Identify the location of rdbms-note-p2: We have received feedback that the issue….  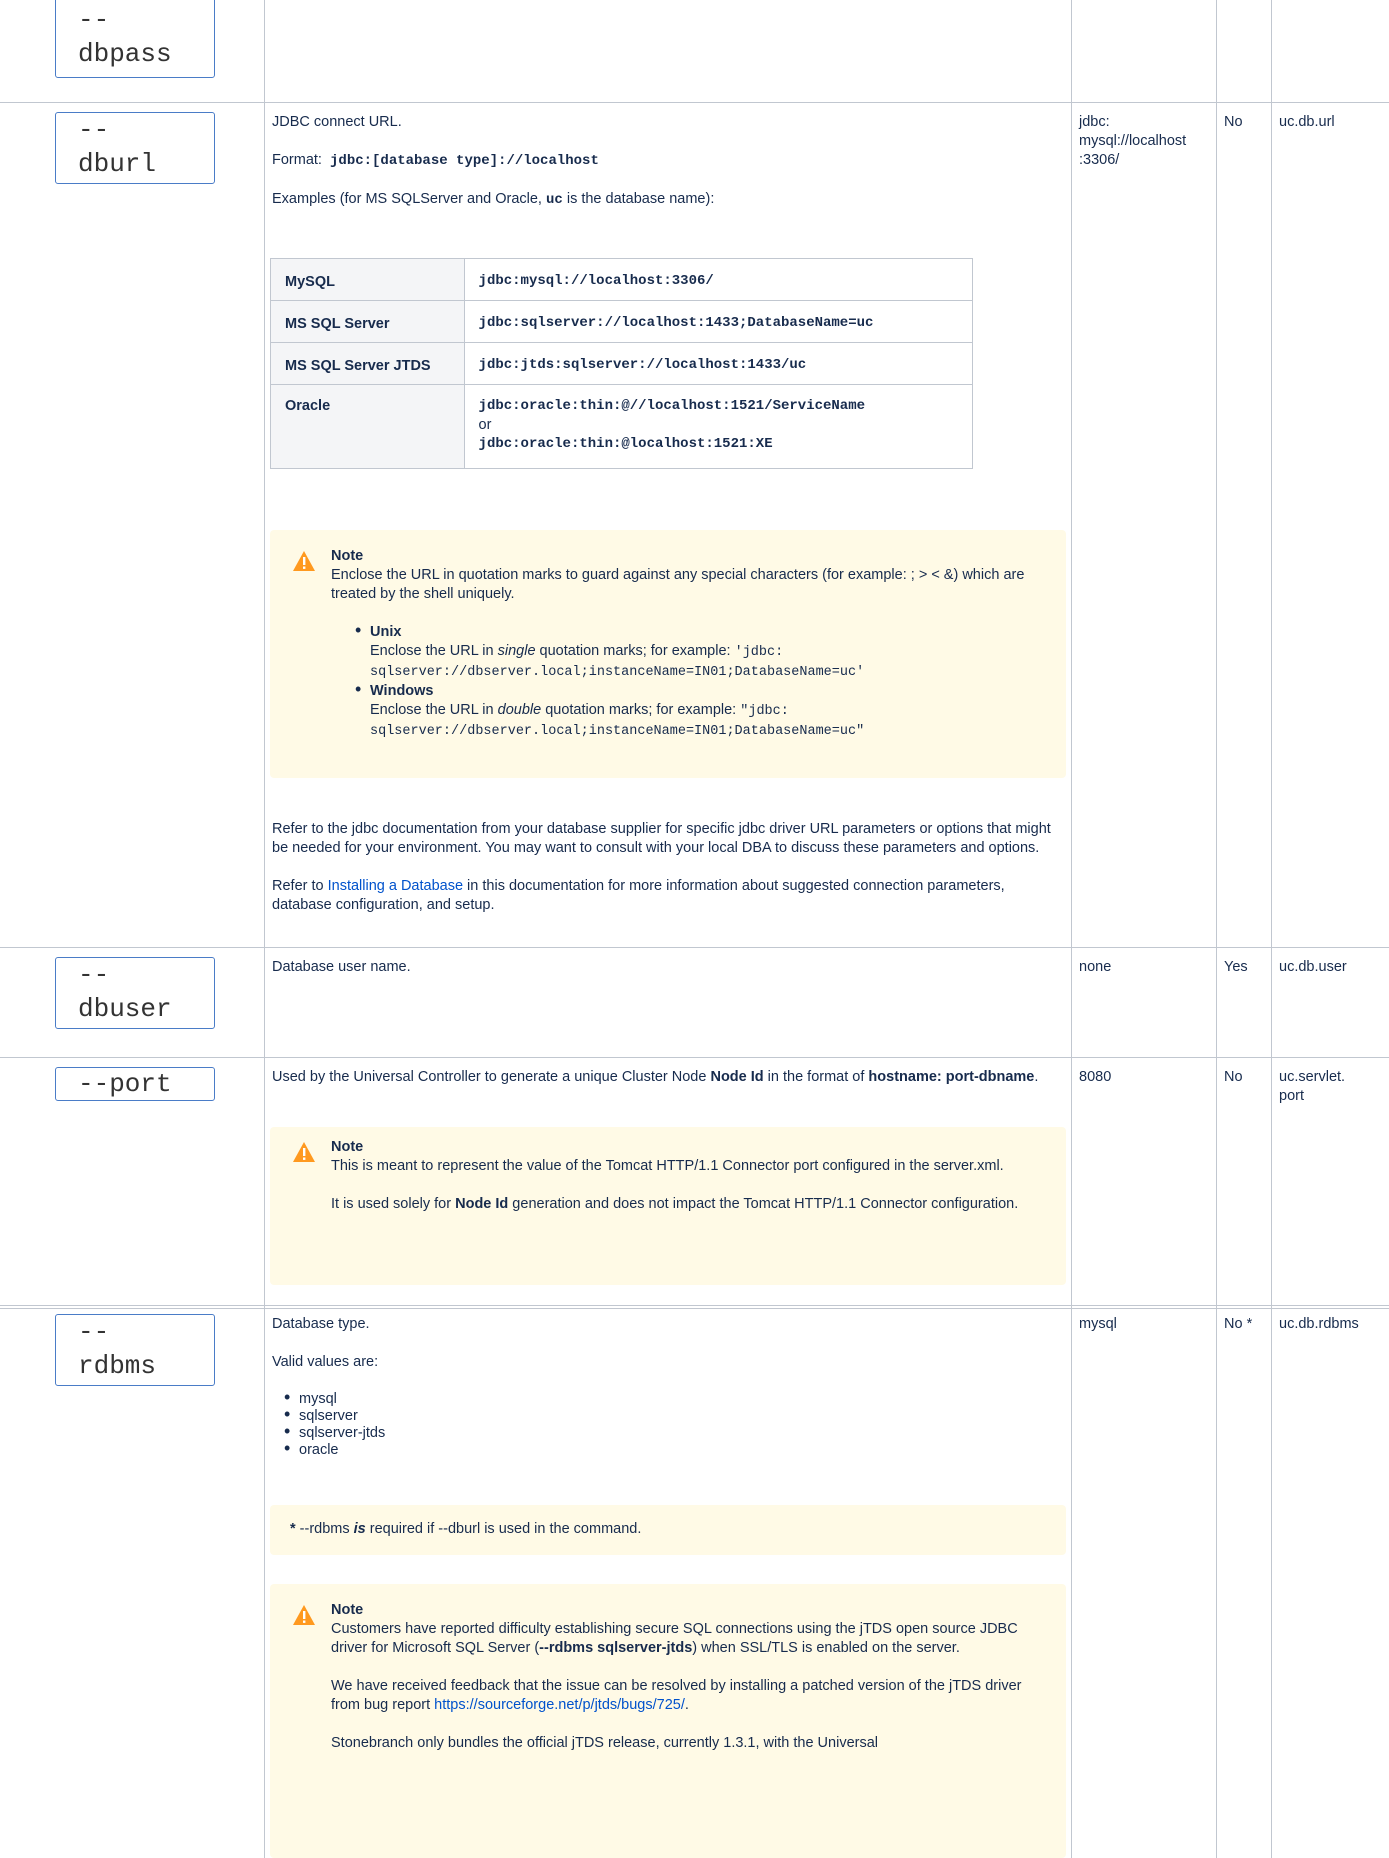
(688, 1696).